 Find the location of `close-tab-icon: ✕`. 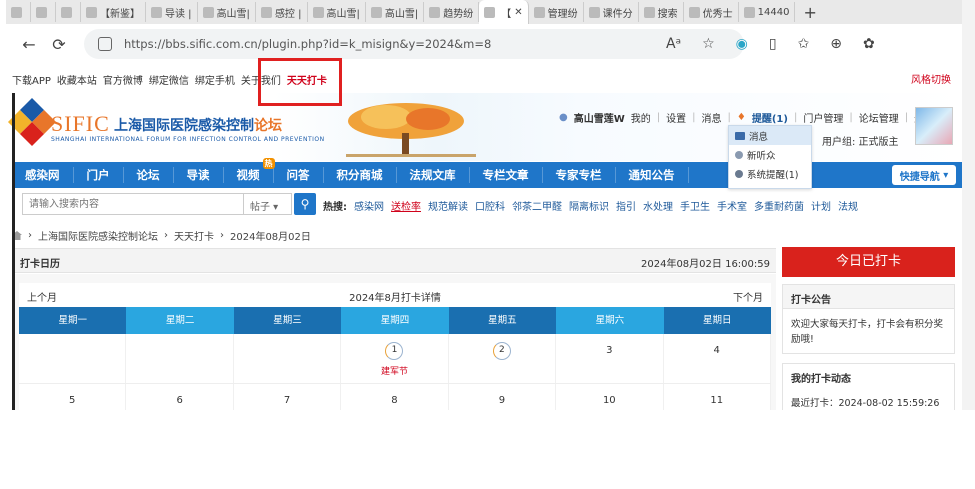

close-tab-icon: ✕ is located at coordinates (518, 12).